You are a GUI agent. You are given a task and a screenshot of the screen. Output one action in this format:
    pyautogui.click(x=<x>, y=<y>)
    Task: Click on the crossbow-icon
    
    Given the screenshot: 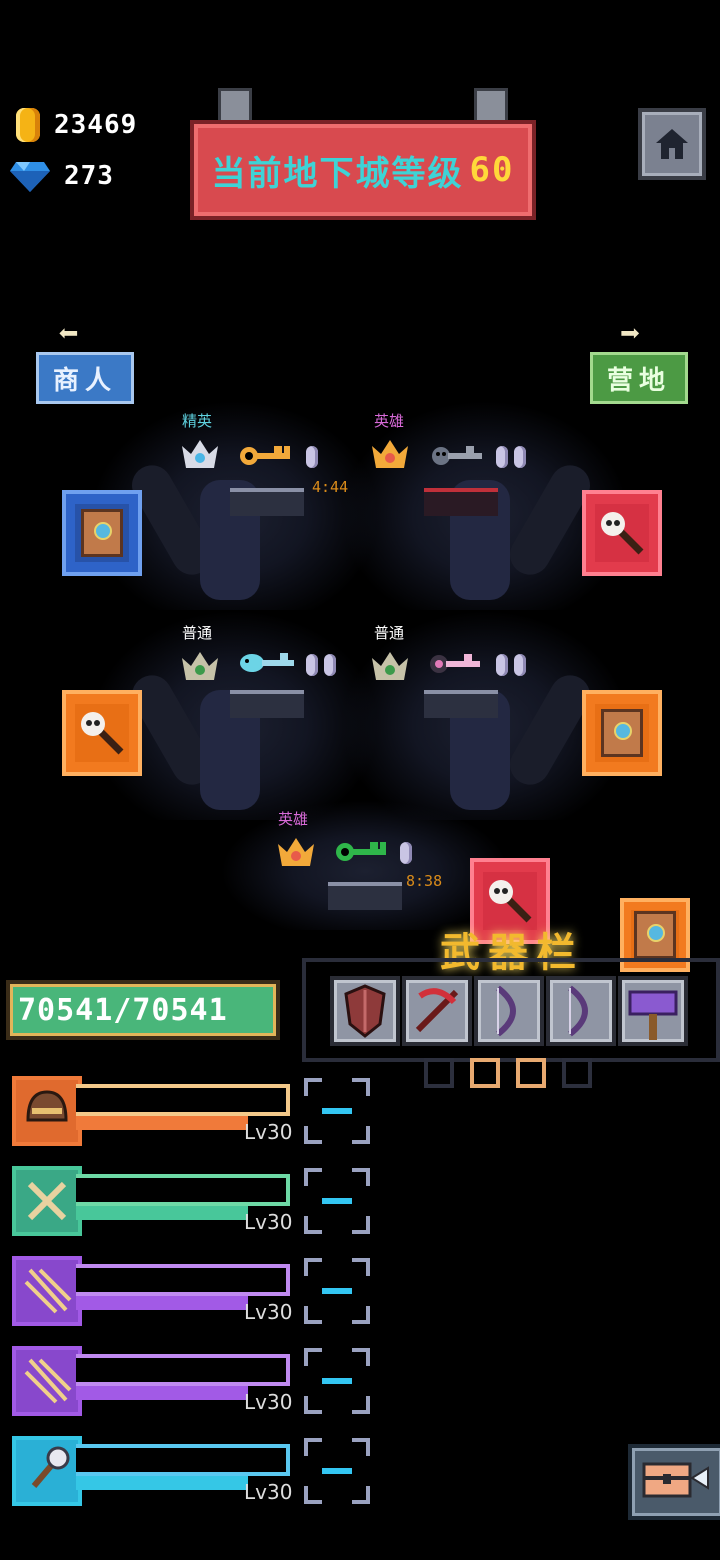 What is the action you would take?
    pyautogui.click(x=437, y=1010)
    